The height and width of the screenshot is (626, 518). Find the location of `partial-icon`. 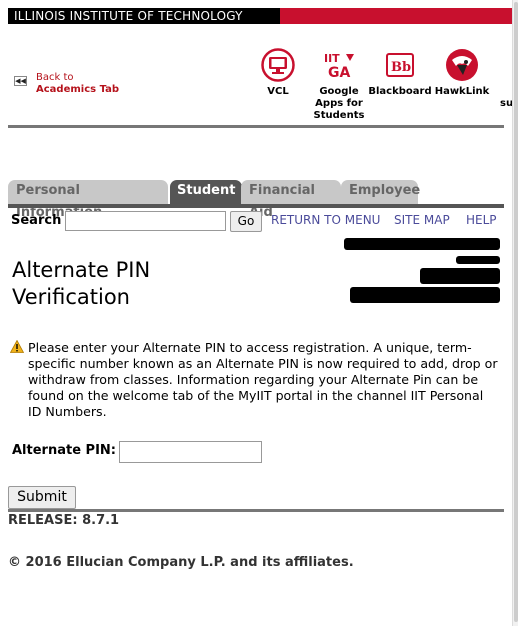

partial-icon is located at coordinates (505, 65).